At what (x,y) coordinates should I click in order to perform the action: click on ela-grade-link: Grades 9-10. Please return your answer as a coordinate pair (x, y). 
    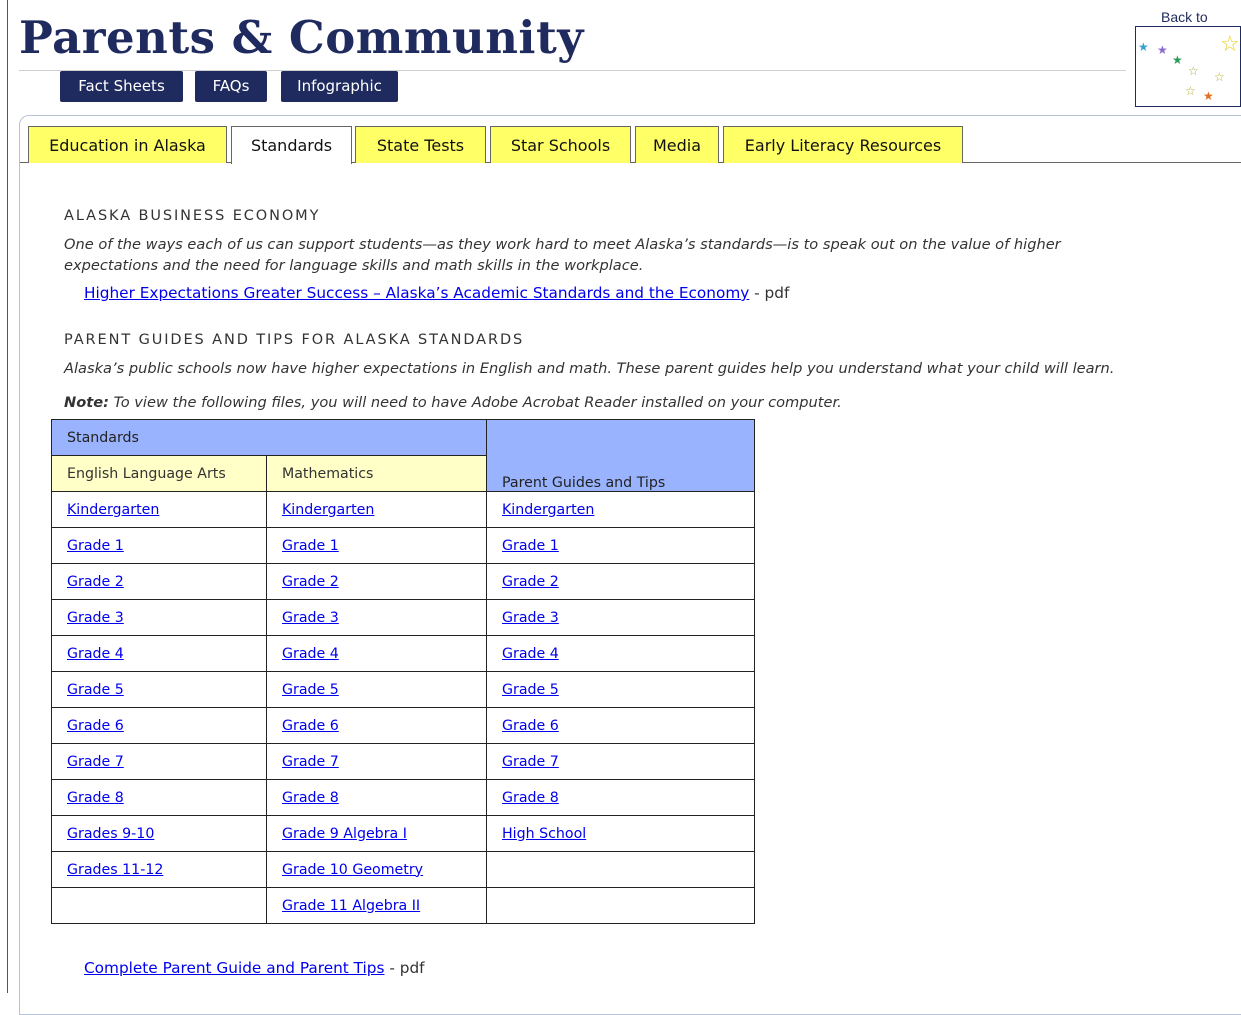
    Looking at the image, I should click on (110, 834).